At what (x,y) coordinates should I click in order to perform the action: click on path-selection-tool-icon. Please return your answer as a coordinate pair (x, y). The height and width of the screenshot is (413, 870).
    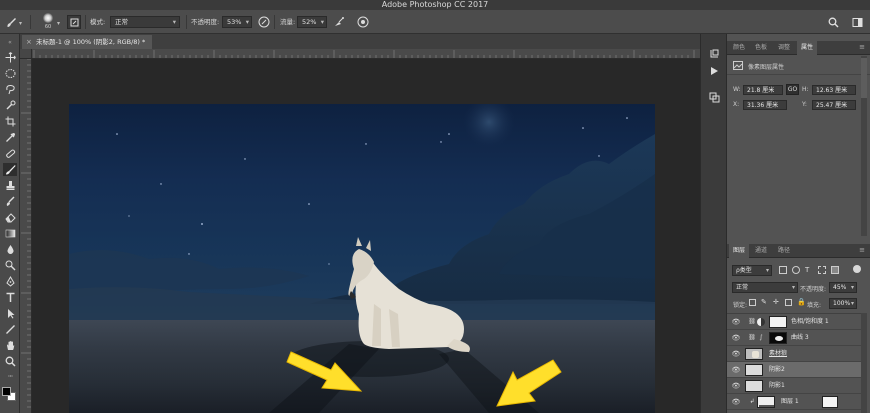
    Looking at the image, I should click on (10, 313).